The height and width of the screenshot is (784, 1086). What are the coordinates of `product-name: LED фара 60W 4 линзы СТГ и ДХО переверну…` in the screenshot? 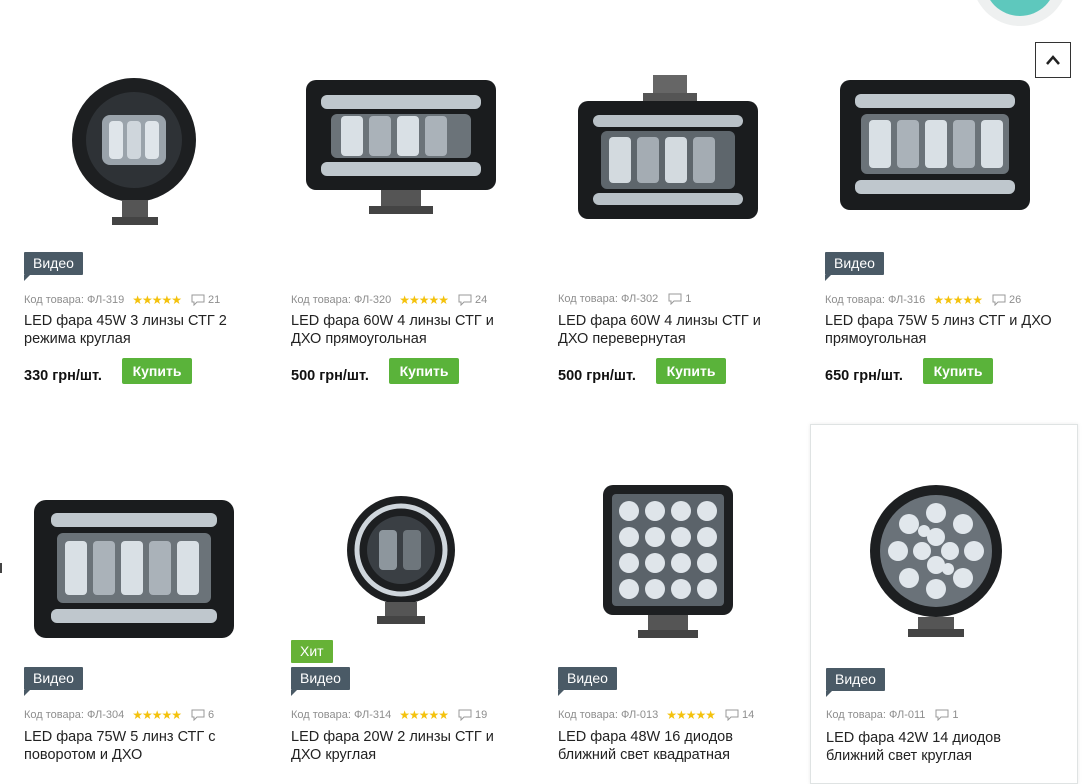 It's located at (673, 330).